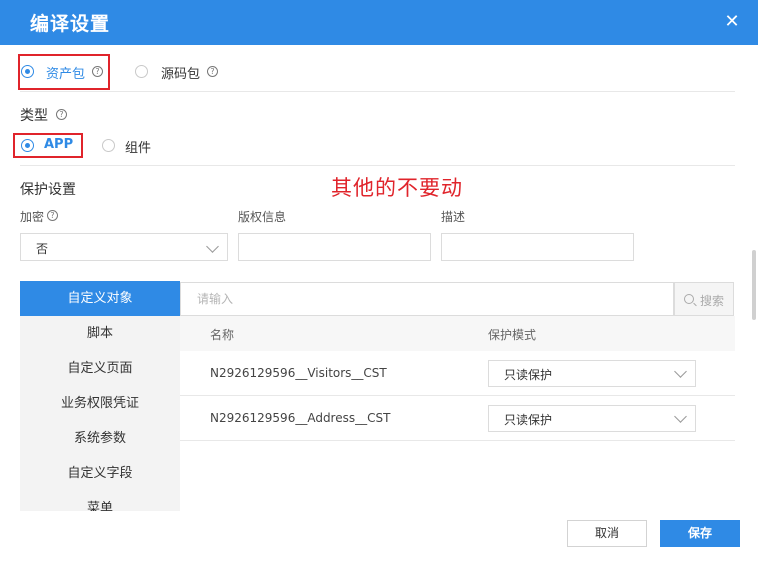 The image size is (758, 565). What do you see at coordinates (58, 144) in the screenshot?
I see `radio-label-app: APP` at bounding box center [58, 144].